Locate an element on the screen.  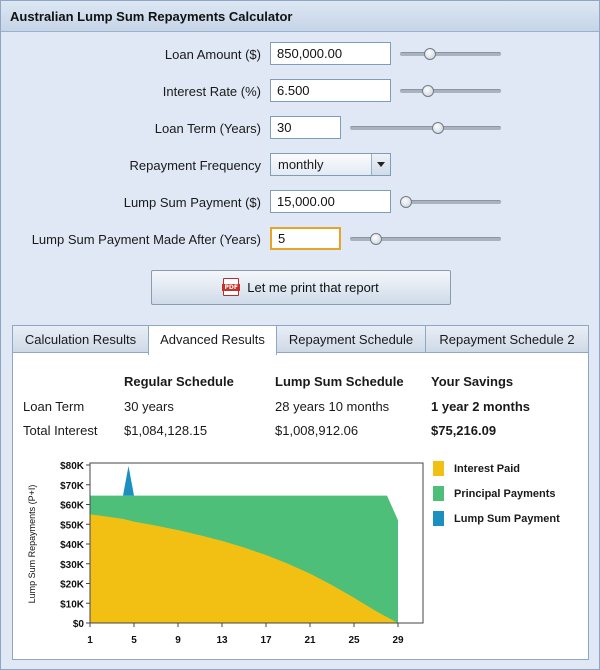
y-tick-label: $30K is located at coordinates (72, 565).